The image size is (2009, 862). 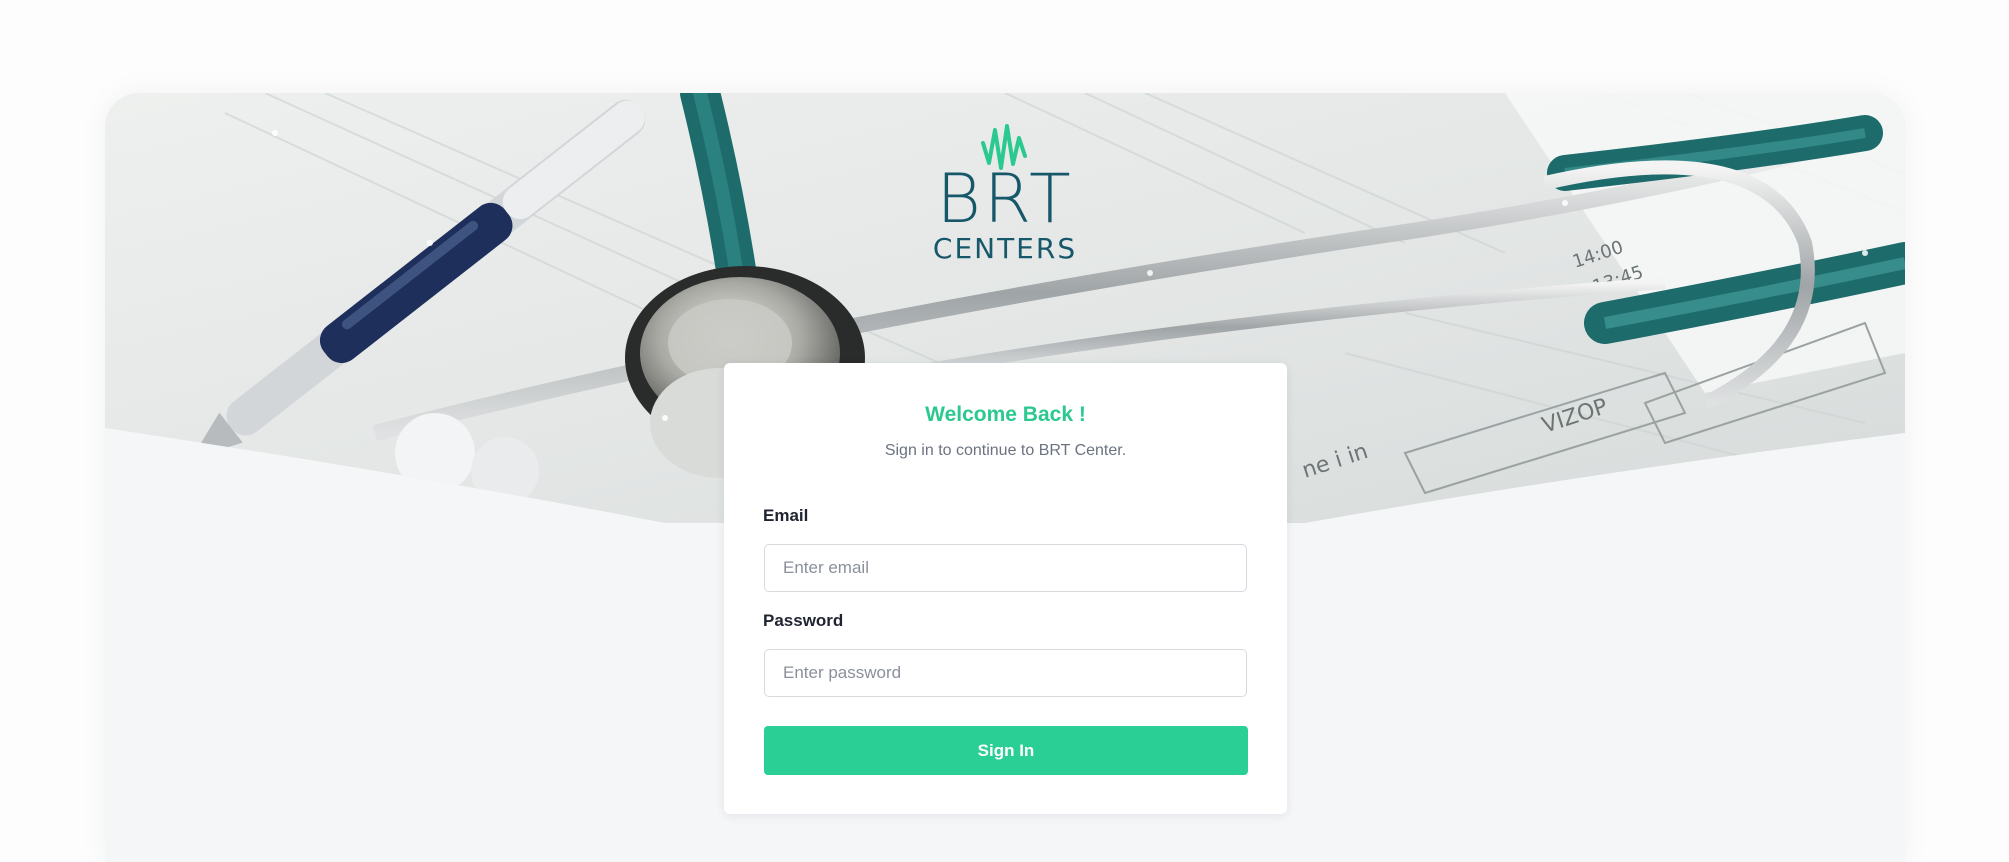 What do you see at coordinates (786, 515) in the screenshot?
I see `email-label: Email` at bounding box center [786, 515].